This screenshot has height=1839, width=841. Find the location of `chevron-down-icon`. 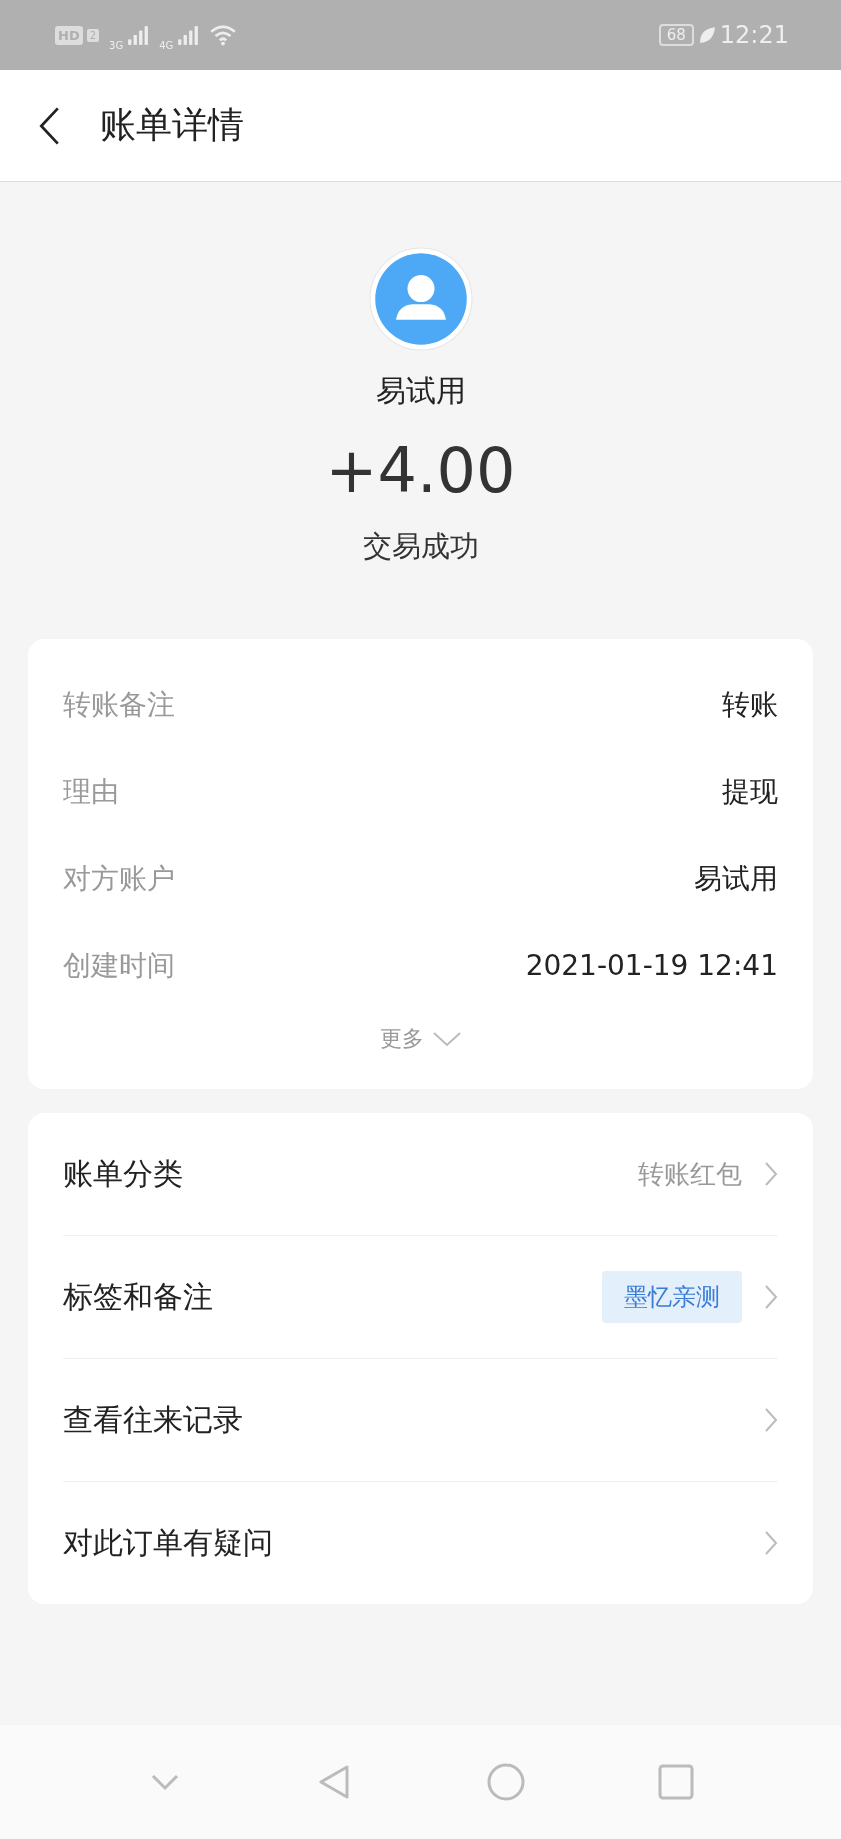

chevron-down-icon is located at coordinates (446, 1039).